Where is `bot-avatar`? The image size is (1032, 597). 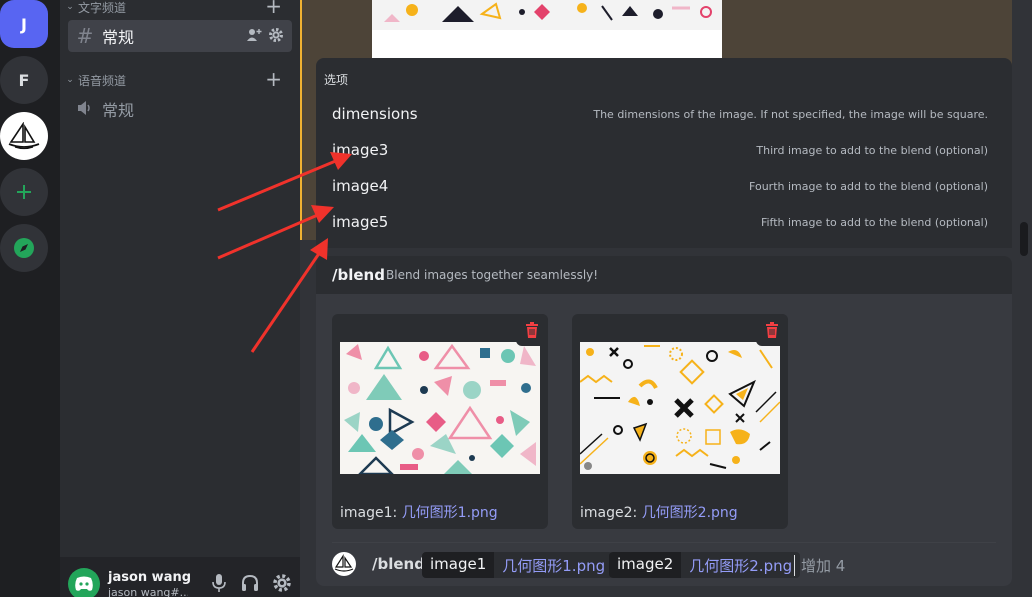 bot-avatar is located at coordinates (344, 564).